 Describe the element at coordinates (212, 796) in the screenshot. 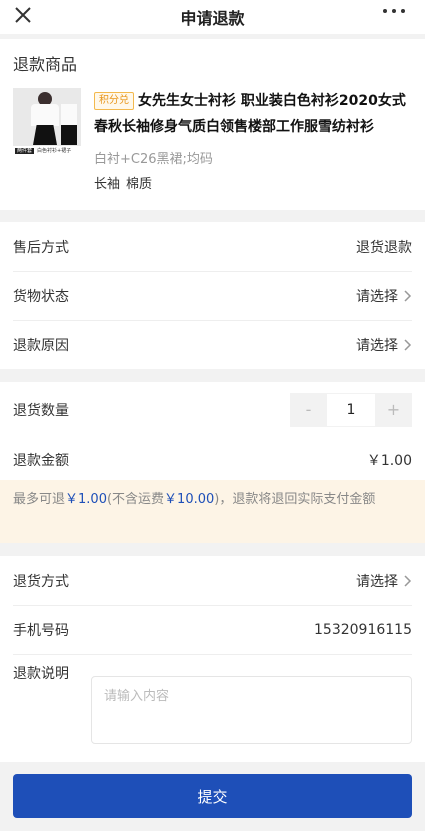

I see `submit-button: 提交` at that location.